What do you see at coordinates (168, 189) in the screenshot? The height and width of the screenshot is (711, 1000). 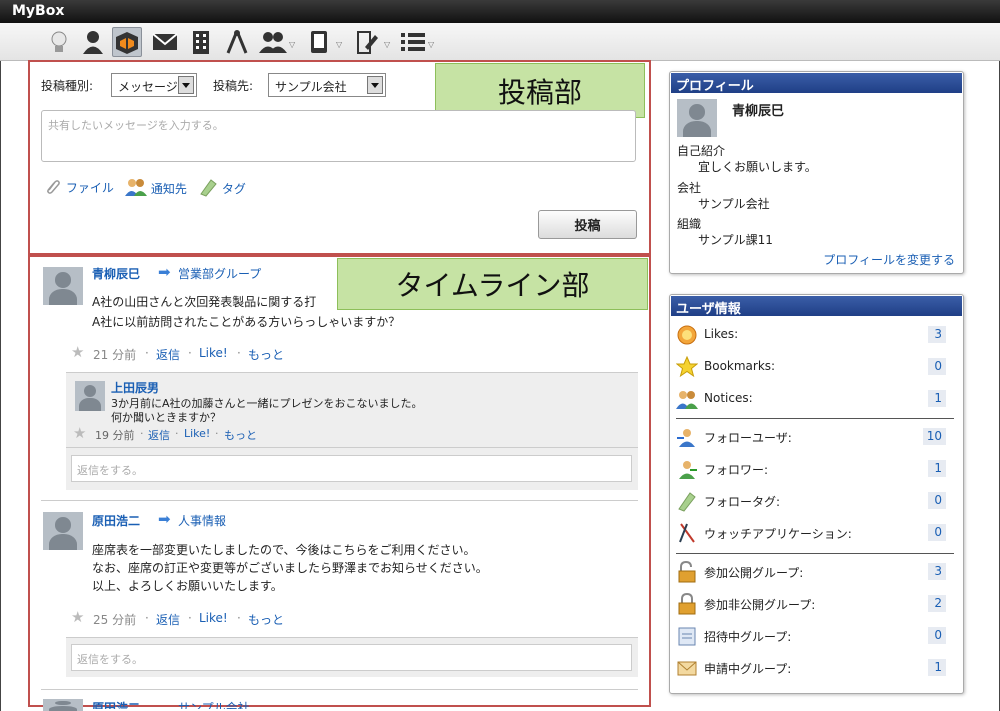 I see `notify-label: 通知先` at bounding box center [168, 189].